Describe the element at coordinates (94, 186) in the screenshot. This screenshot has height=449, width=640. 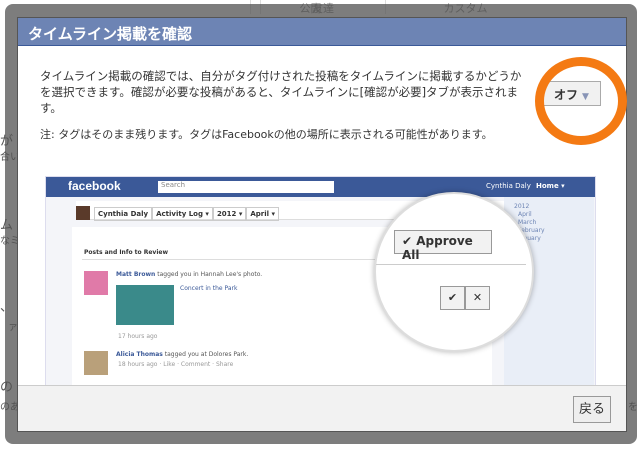
I see `facebook-logo: facebook` at that location.